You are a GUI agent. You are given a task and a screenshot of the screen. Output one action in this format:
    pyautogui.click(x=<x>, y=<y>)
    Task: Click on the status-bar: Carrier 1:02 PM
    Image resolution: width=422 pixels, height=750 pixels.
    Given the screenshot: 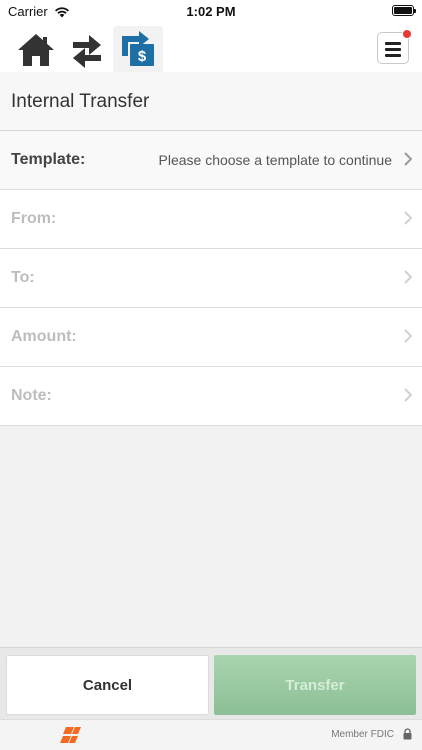 What is the action you would take?
    pyautogui.click(x=211, y=11)
    